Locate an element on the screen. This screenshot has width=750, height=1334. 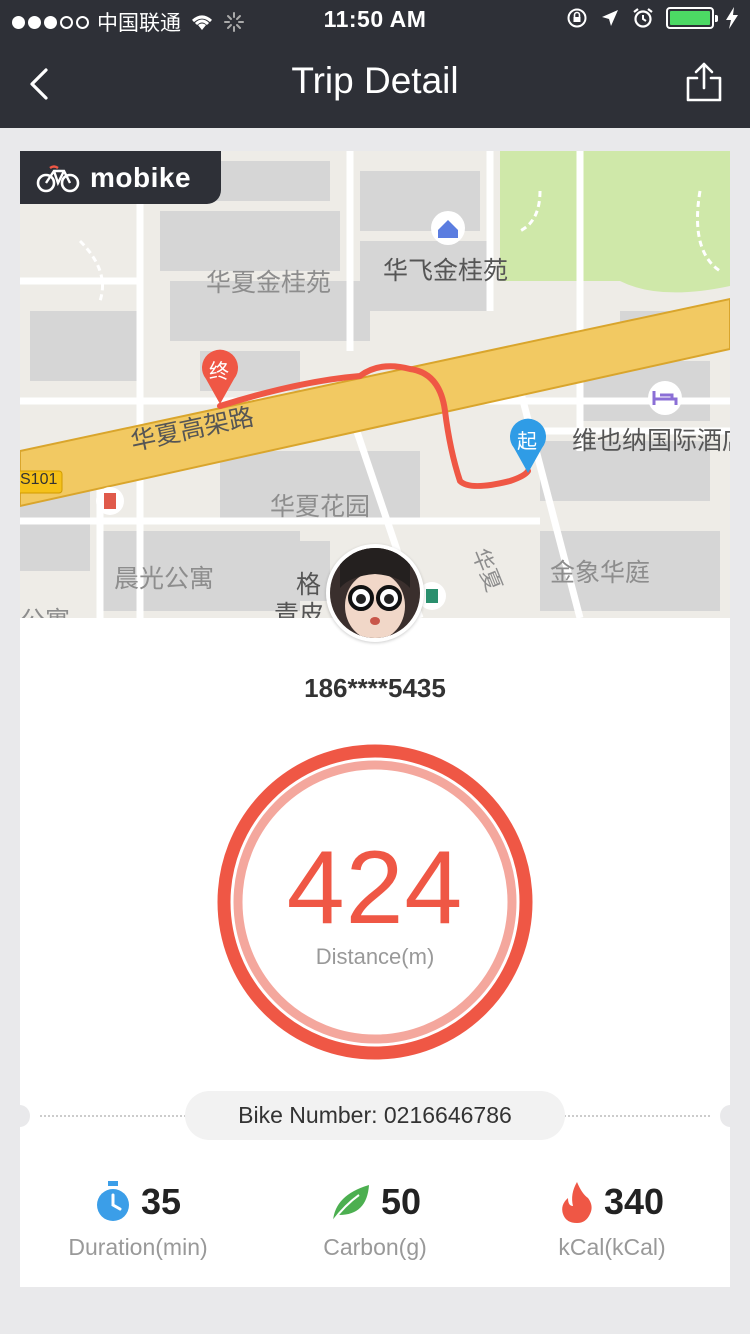
brand-name: mobike is located at coordinates (141, 177).